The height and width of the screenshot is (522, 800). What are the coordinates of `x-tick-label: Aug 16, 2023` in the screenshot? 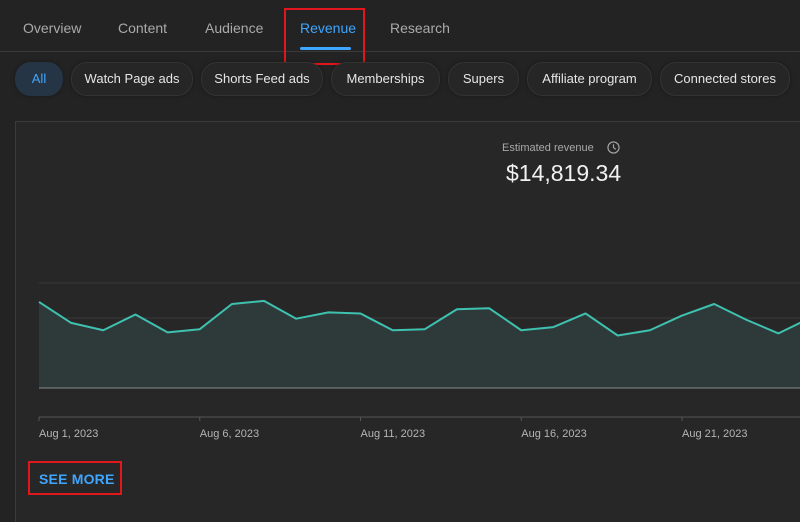 It's located at (553, 434).